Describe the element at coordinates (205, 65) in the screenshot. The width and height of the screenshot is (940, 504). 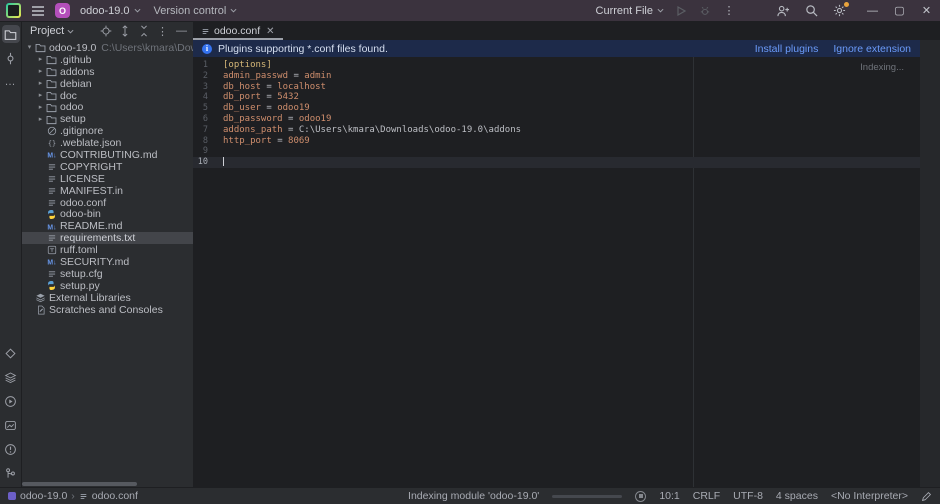
I see `line-number: 1` at that location.